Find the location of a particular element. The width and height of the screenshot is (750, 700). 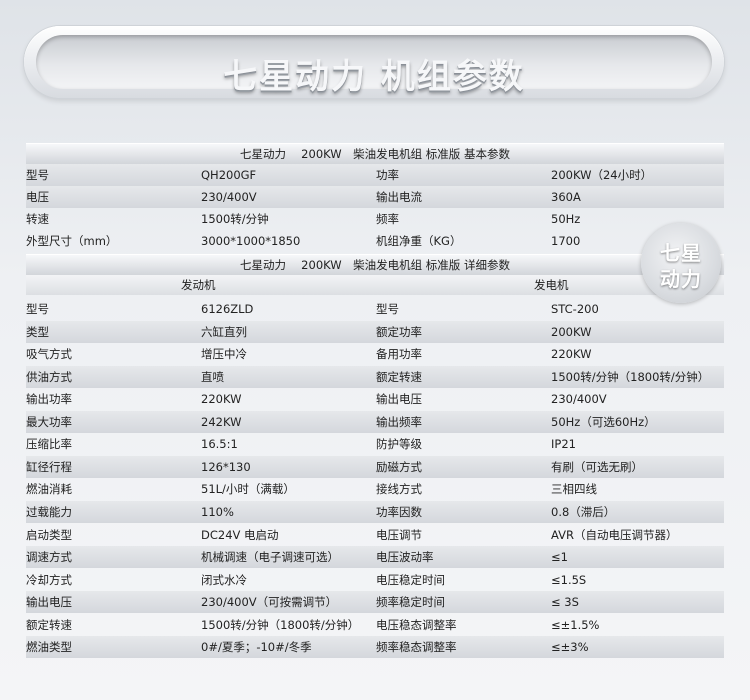

basic-params-header: 七星动力 200KW 柴油发电机组 标准版 基本参数 is located at coordinates (375, 153).